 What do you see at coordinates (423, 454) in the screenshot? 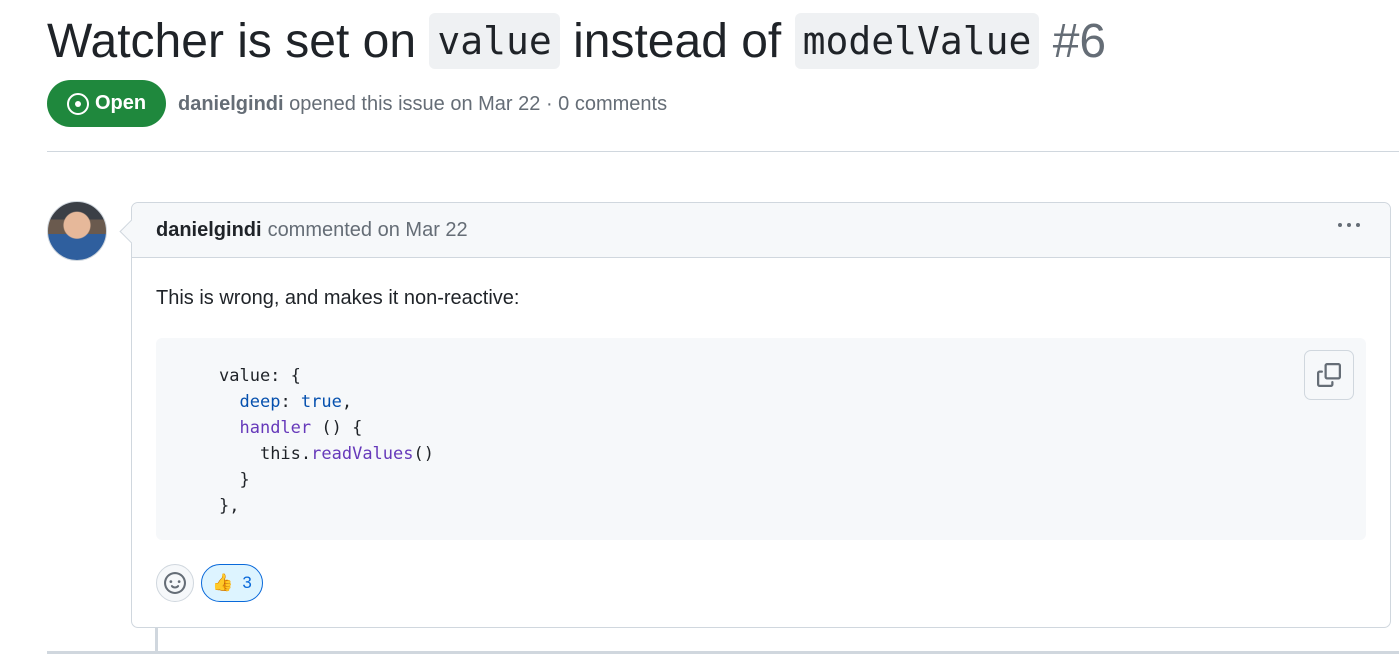
I see `code-token: ()` at bounding box center [423, 454].